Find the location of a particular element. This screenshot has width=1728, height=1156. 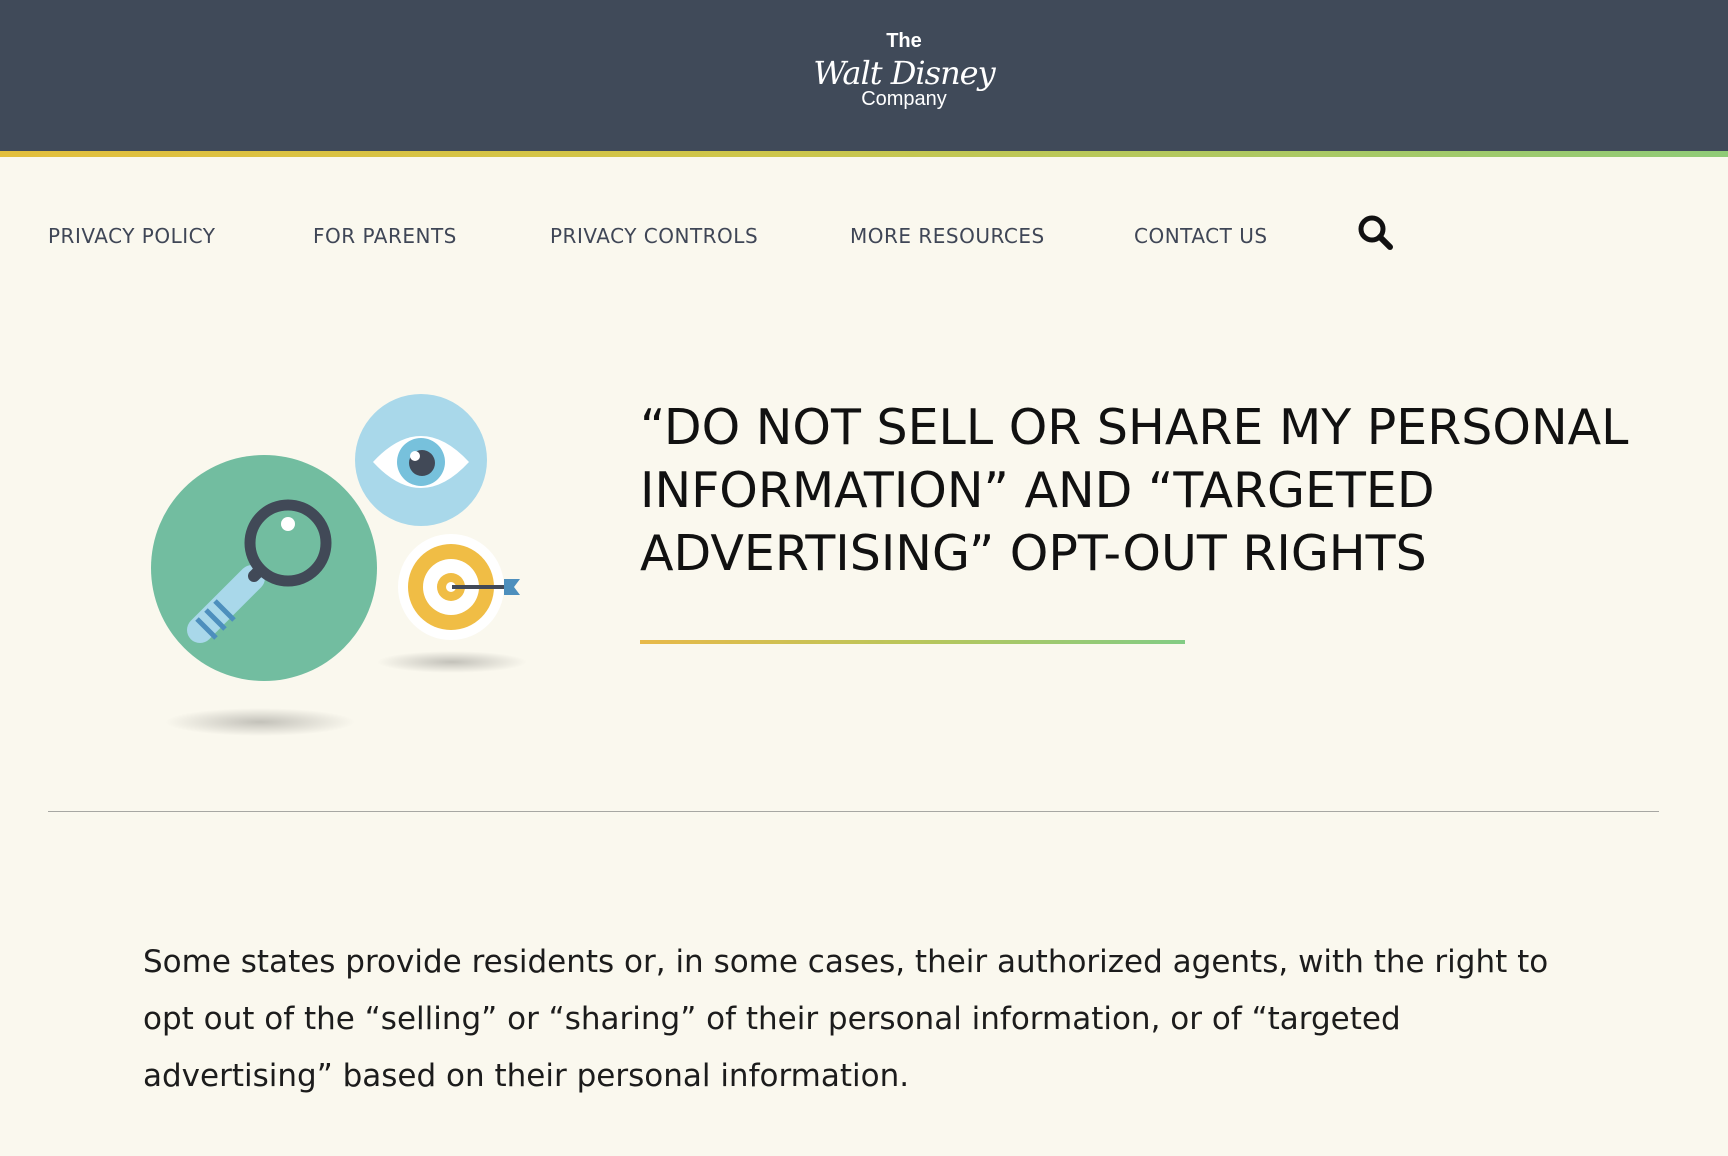

search-button is located at coordinates (1376, 232).